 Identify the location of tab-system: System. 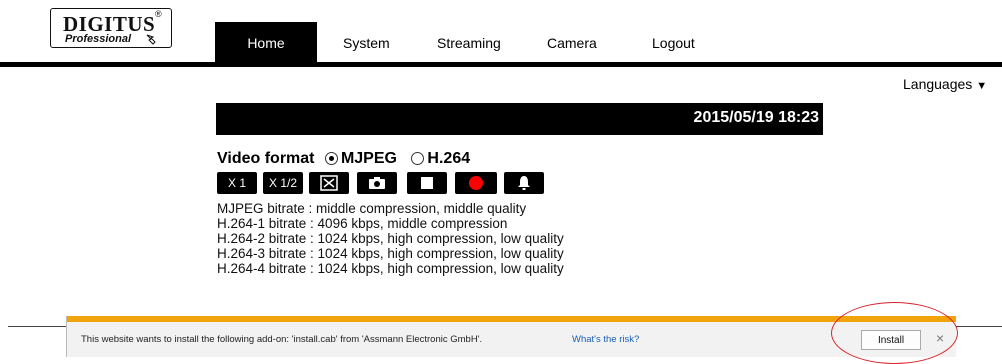
(366, 42).